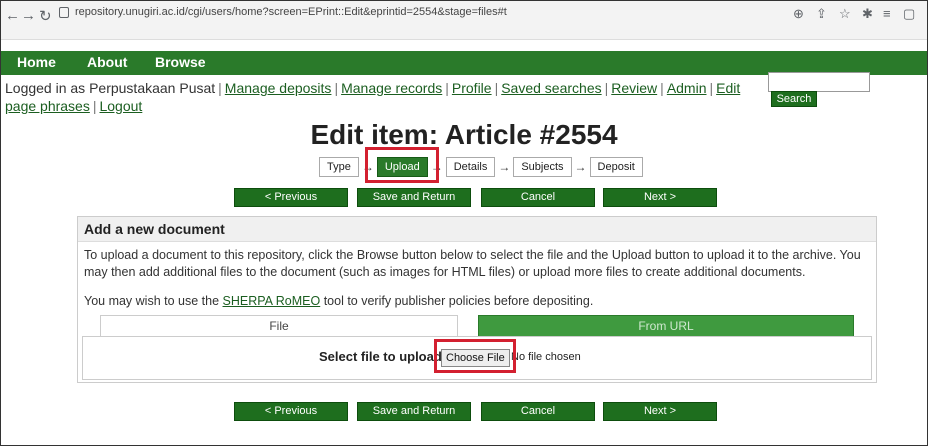 Image resolution: width=928 pixels, height=446 pixels. Describe the element at coordinates (278, 88) in the screenshot. I see `link-manage-deposits: Manage deposits` at that location.